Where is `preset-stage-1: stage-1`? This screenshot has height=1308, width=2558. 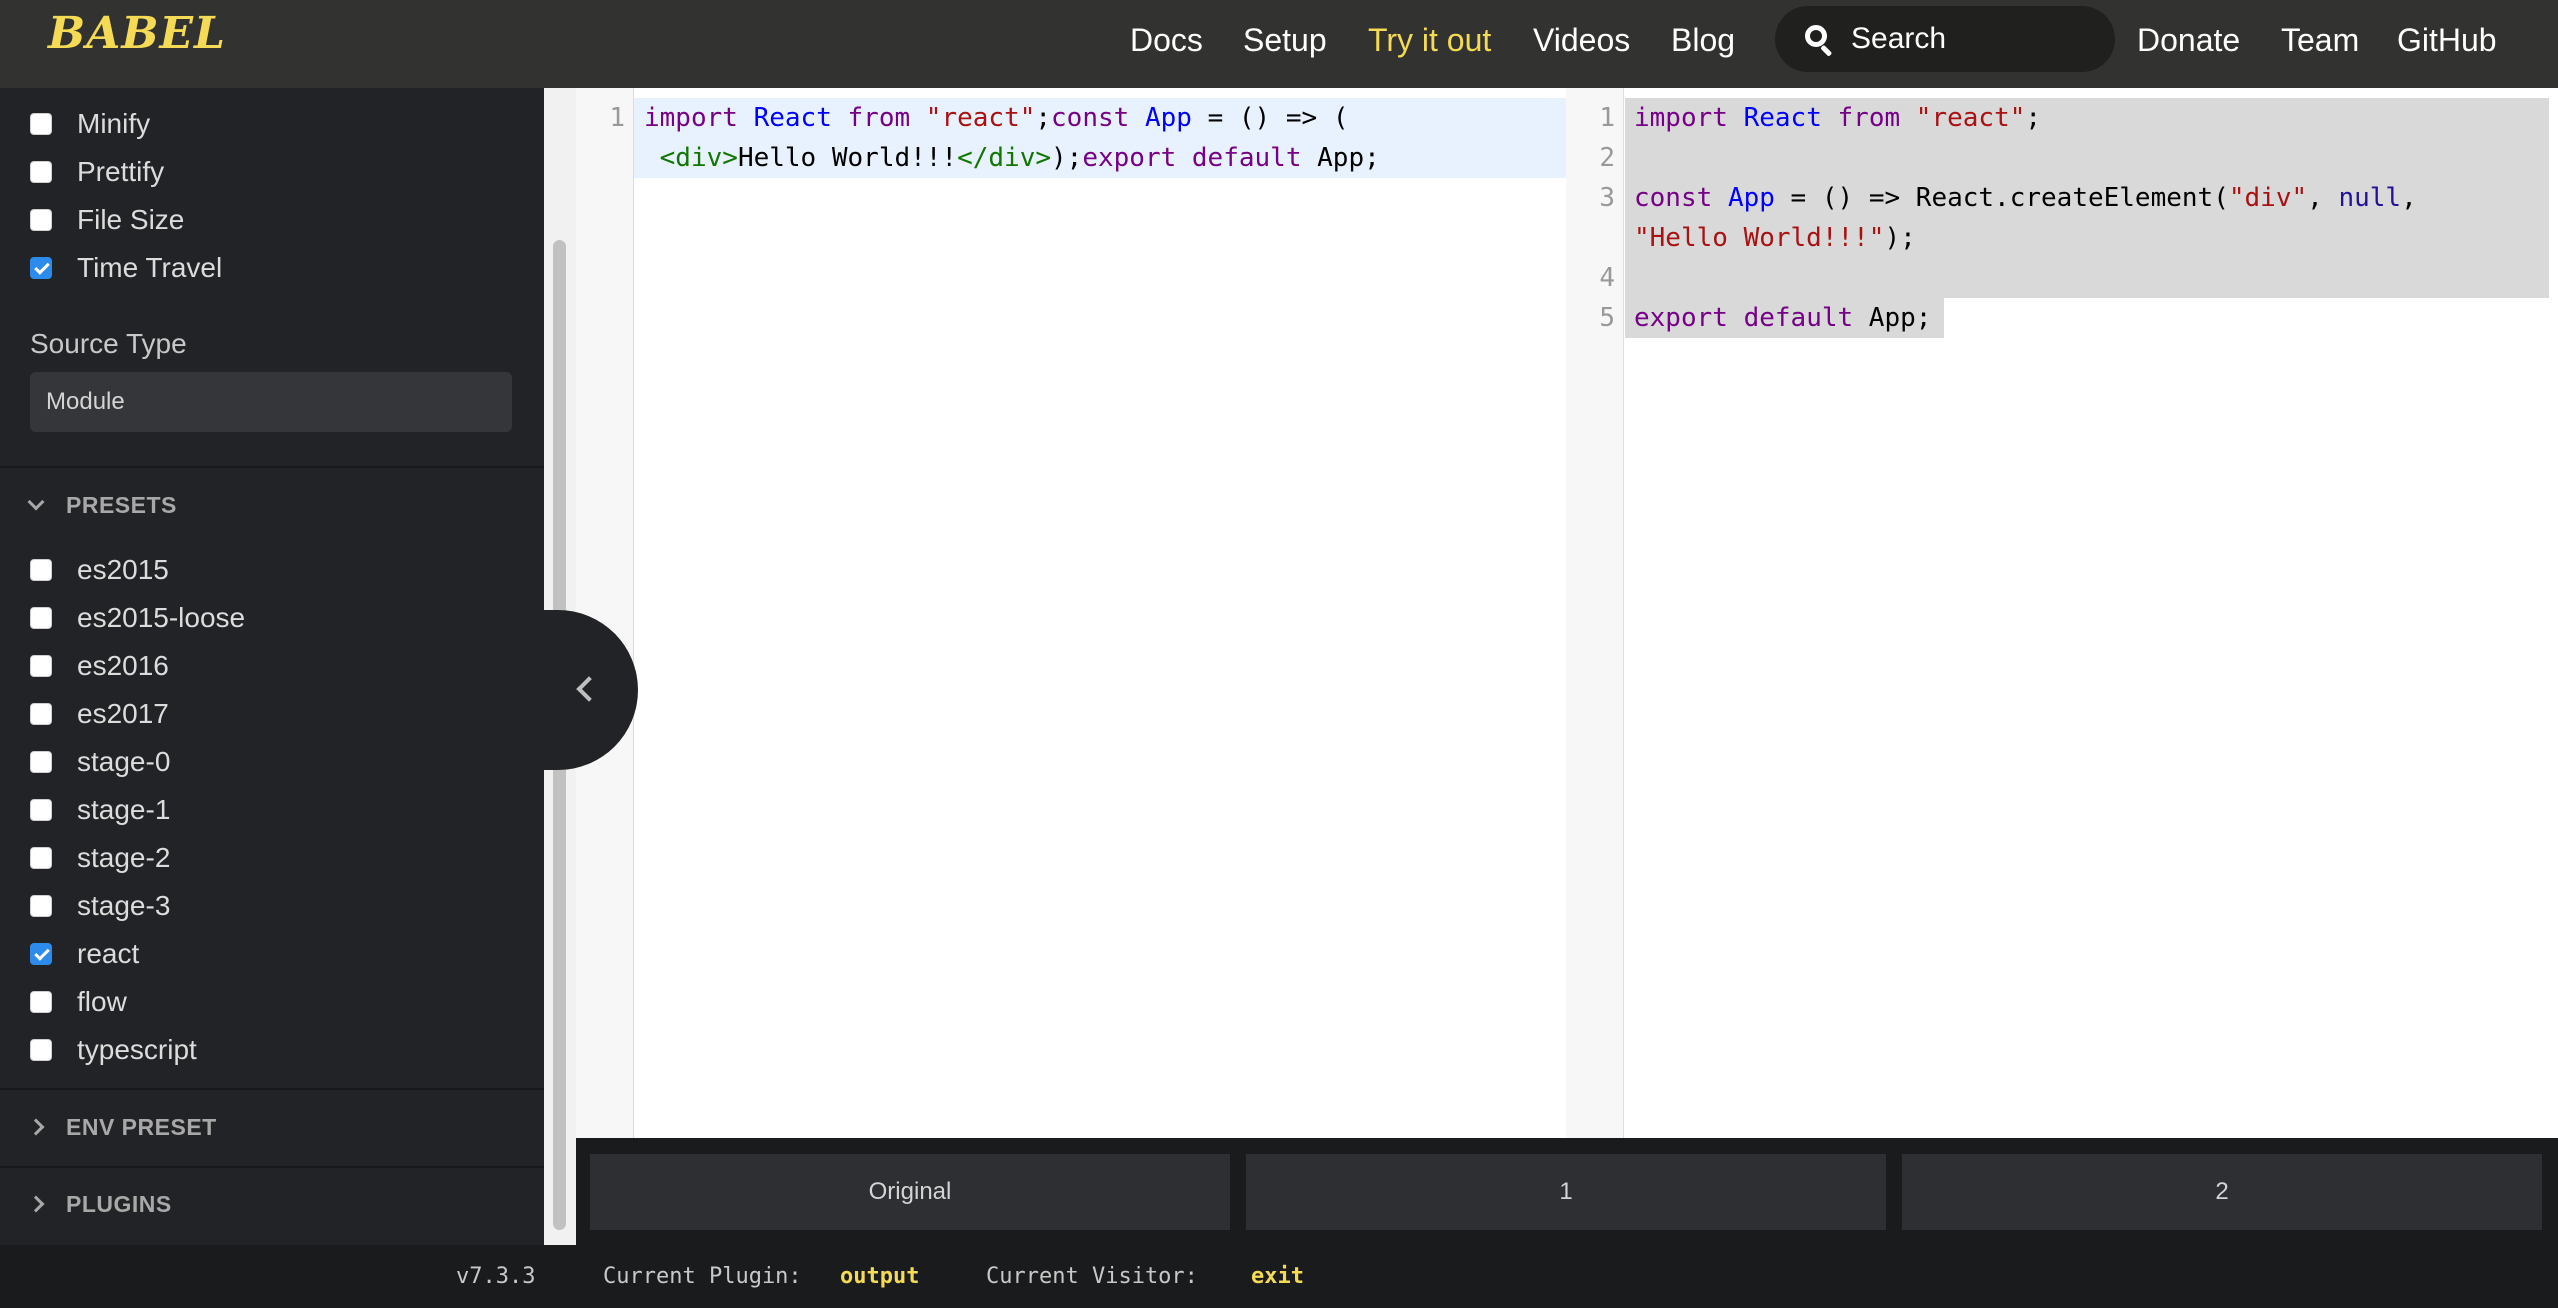 preset-stage-1: stage-1 is located at coordinates (100, 810).